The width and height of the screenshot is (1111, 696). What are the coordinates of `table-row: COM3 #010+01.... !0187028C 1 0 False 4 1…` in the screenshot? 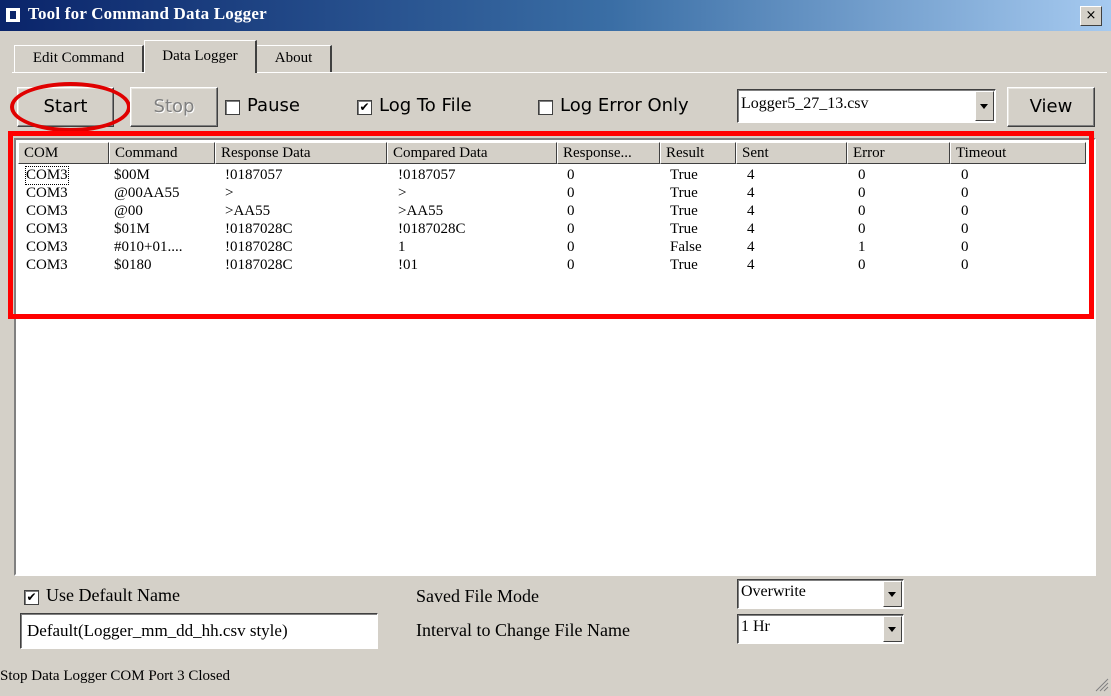 It's located at (548, 248).